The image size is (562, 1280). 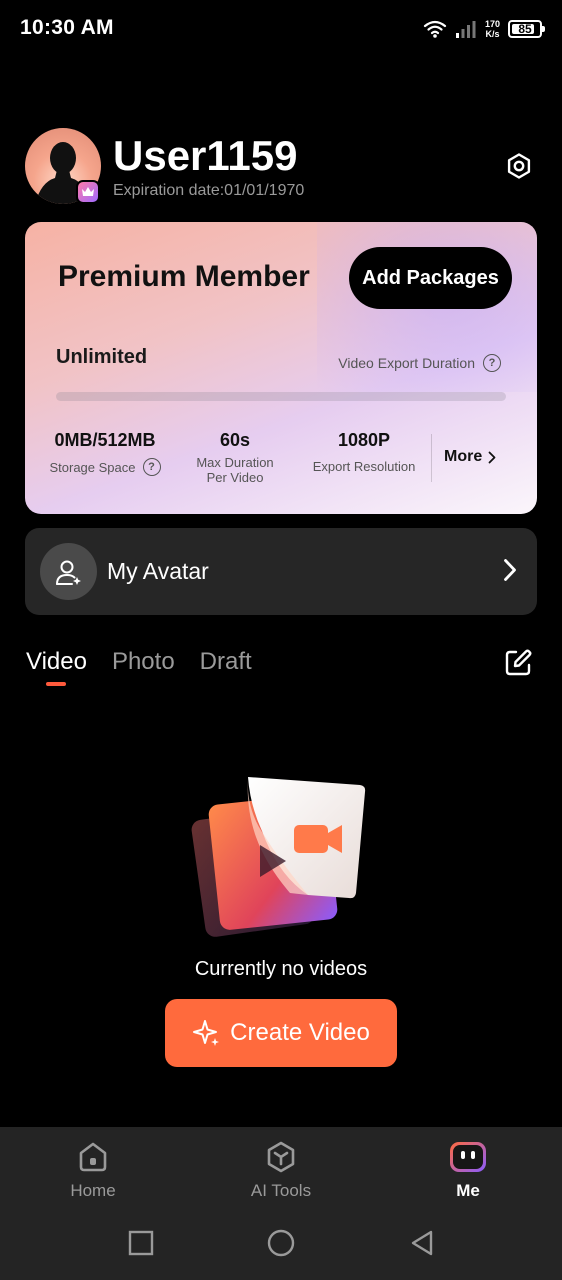 I want to click on max-duration-label-line1: Max Duration, so click(x=235, y=462).